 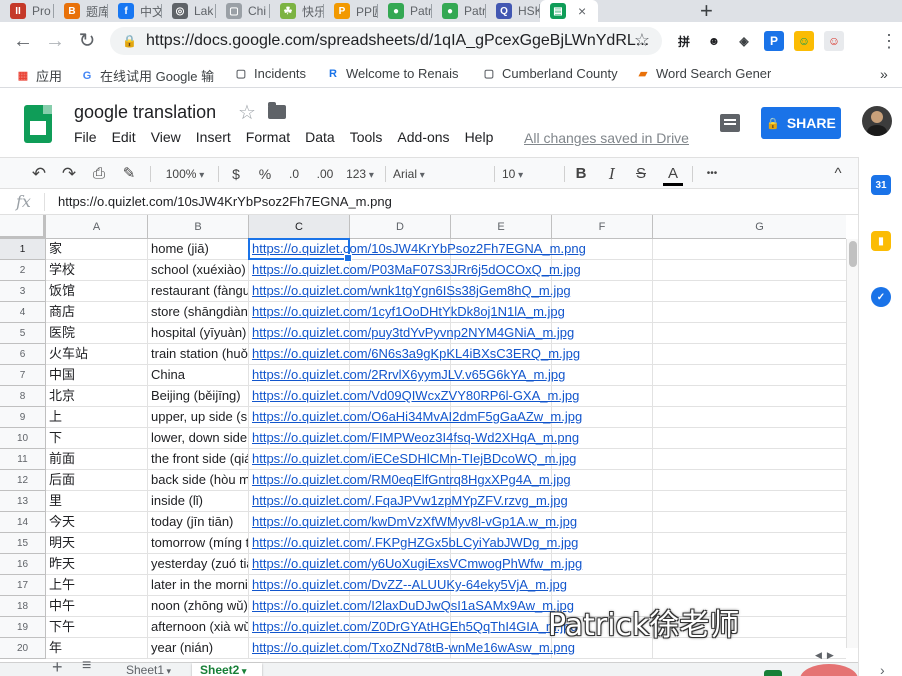 What do you see at coordinates (23, 459) in the screenshot?
I see `row-header: 11` at bounding box center [23, 459].